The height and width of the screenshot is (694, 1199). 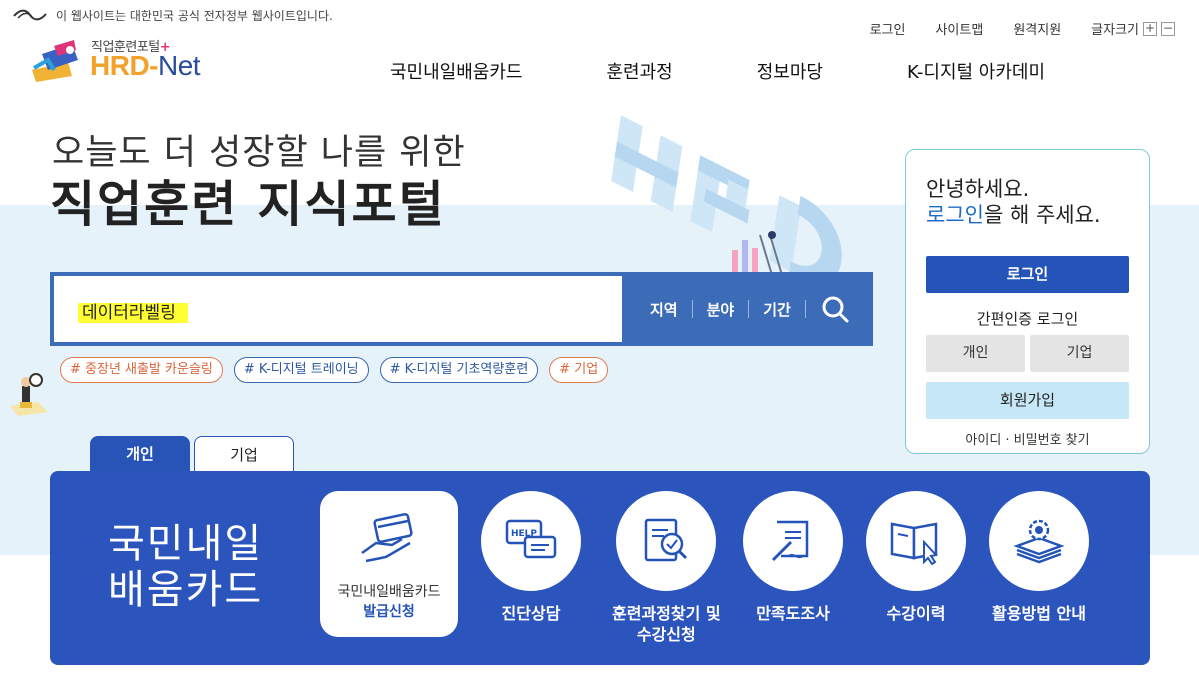 What do you see at coordinates (1027, 319) in the screenshot?
I see `easy-login-label: 간편인증 로그인` at bounding box center [1027, 319].